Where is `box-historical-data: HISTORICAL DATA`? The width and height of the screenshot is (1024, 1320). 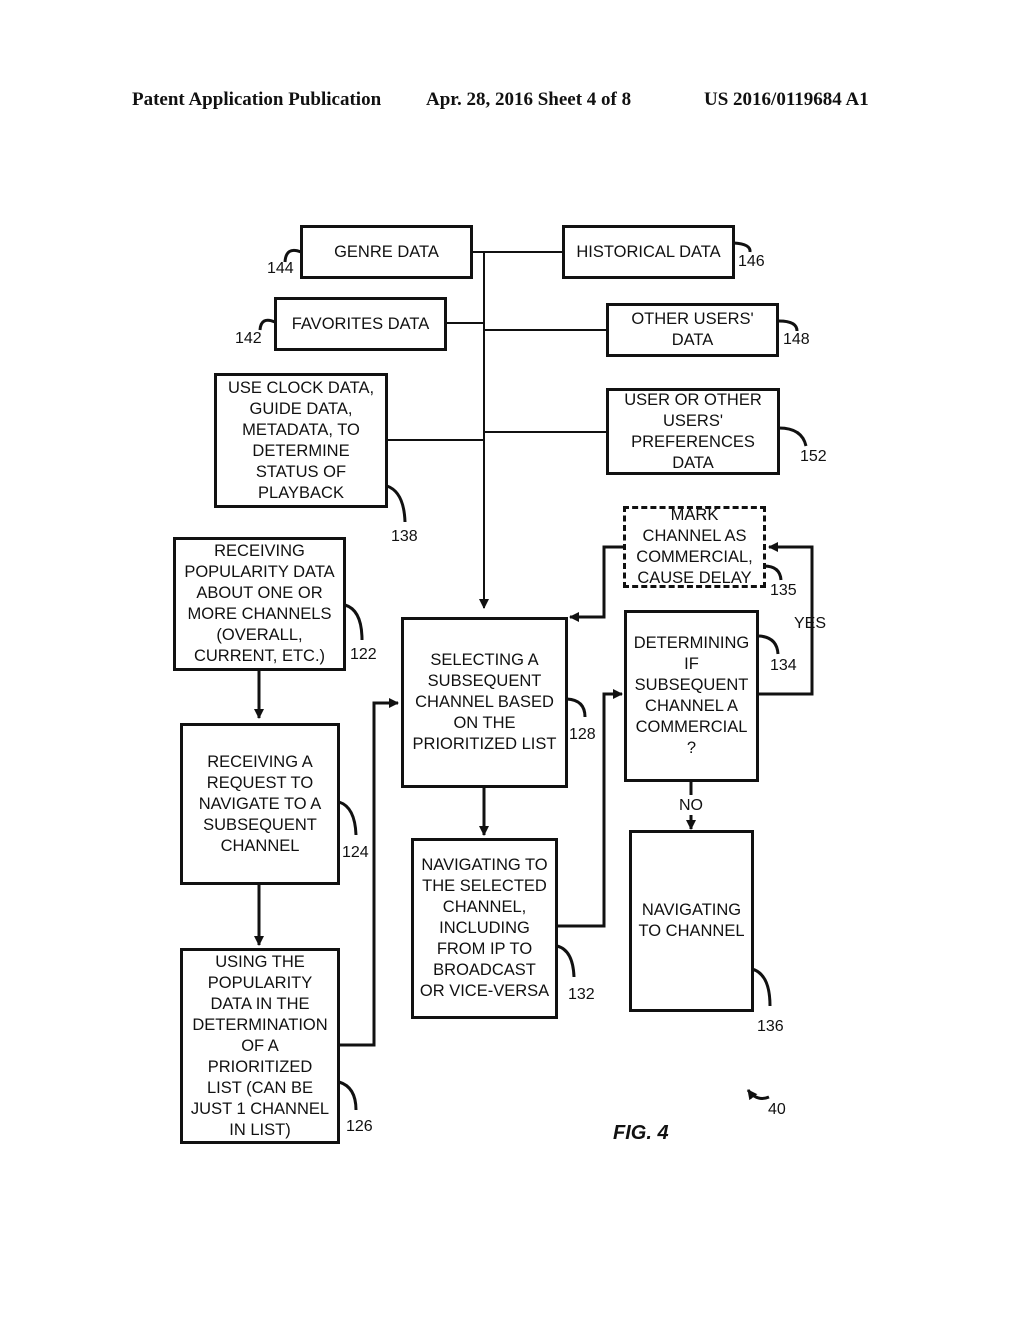 box-historical-data: HISTORICAL DATA is located at coordinates (648, 252).